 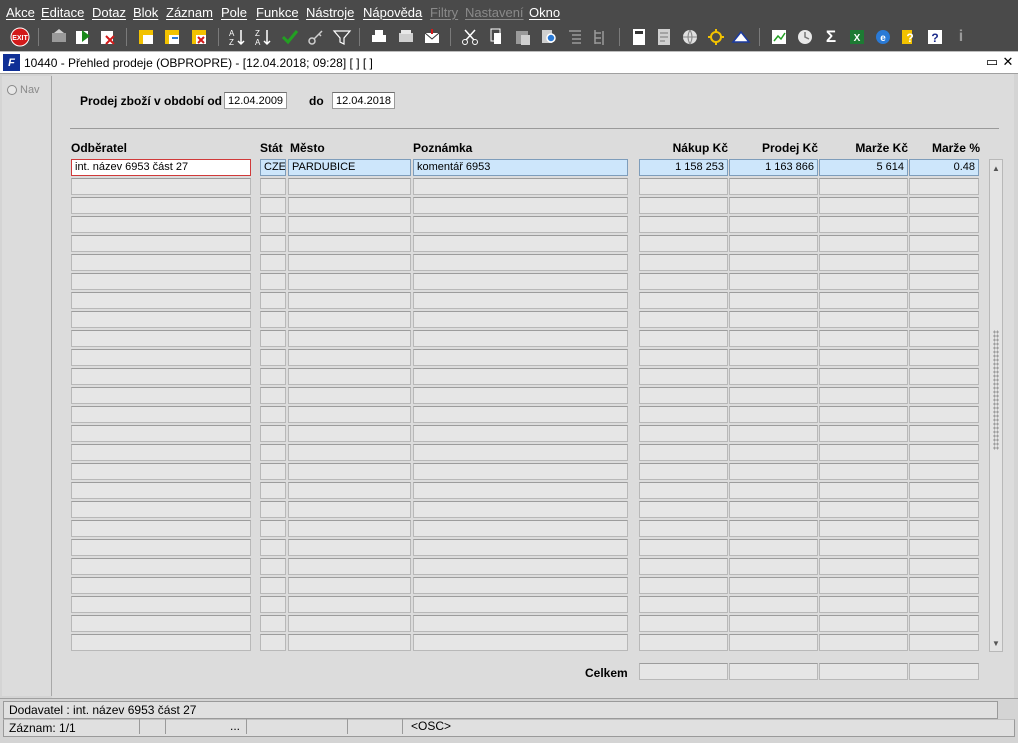 What do you see at coordinates (109, 12) in the screenshot?
I see `menu-dotaz: Dotaz` at bounding box center [109, 12].